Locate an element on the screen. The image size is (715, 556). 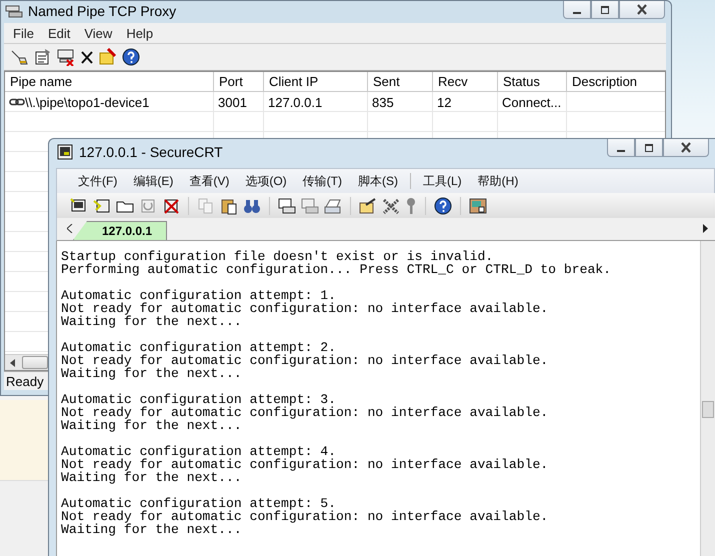
table-cell: 12 is located at coordinates (444, 102).